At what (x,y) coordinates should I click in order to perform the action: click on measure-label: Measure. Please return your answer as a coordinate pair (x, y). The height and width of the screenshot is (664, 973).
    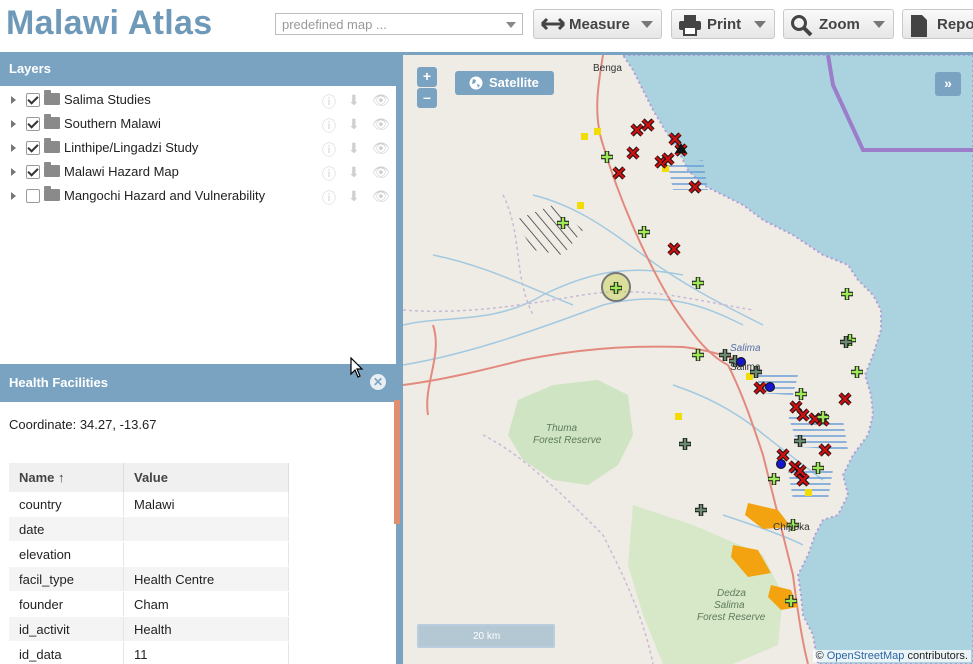
    Looking at the image, I should click on (599, 24).